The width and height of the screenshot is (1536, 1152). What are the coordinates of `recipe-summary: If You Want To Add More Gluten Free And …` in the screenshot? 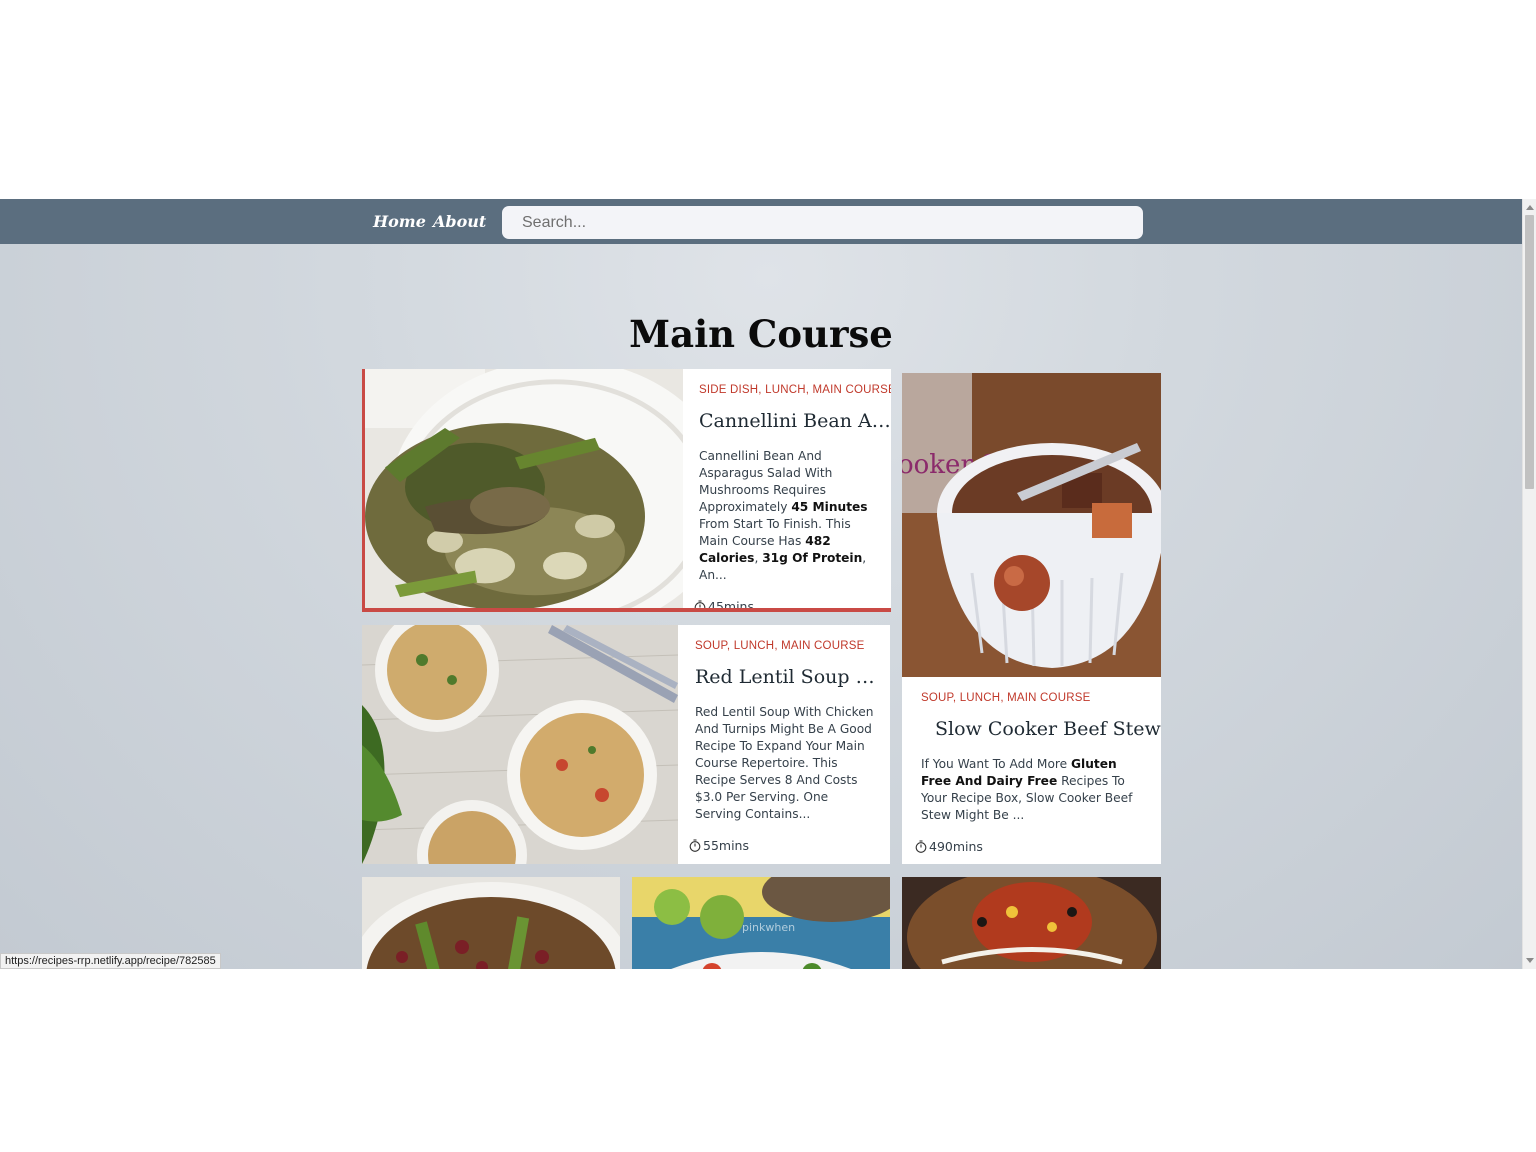 It's located at (1027, 789).